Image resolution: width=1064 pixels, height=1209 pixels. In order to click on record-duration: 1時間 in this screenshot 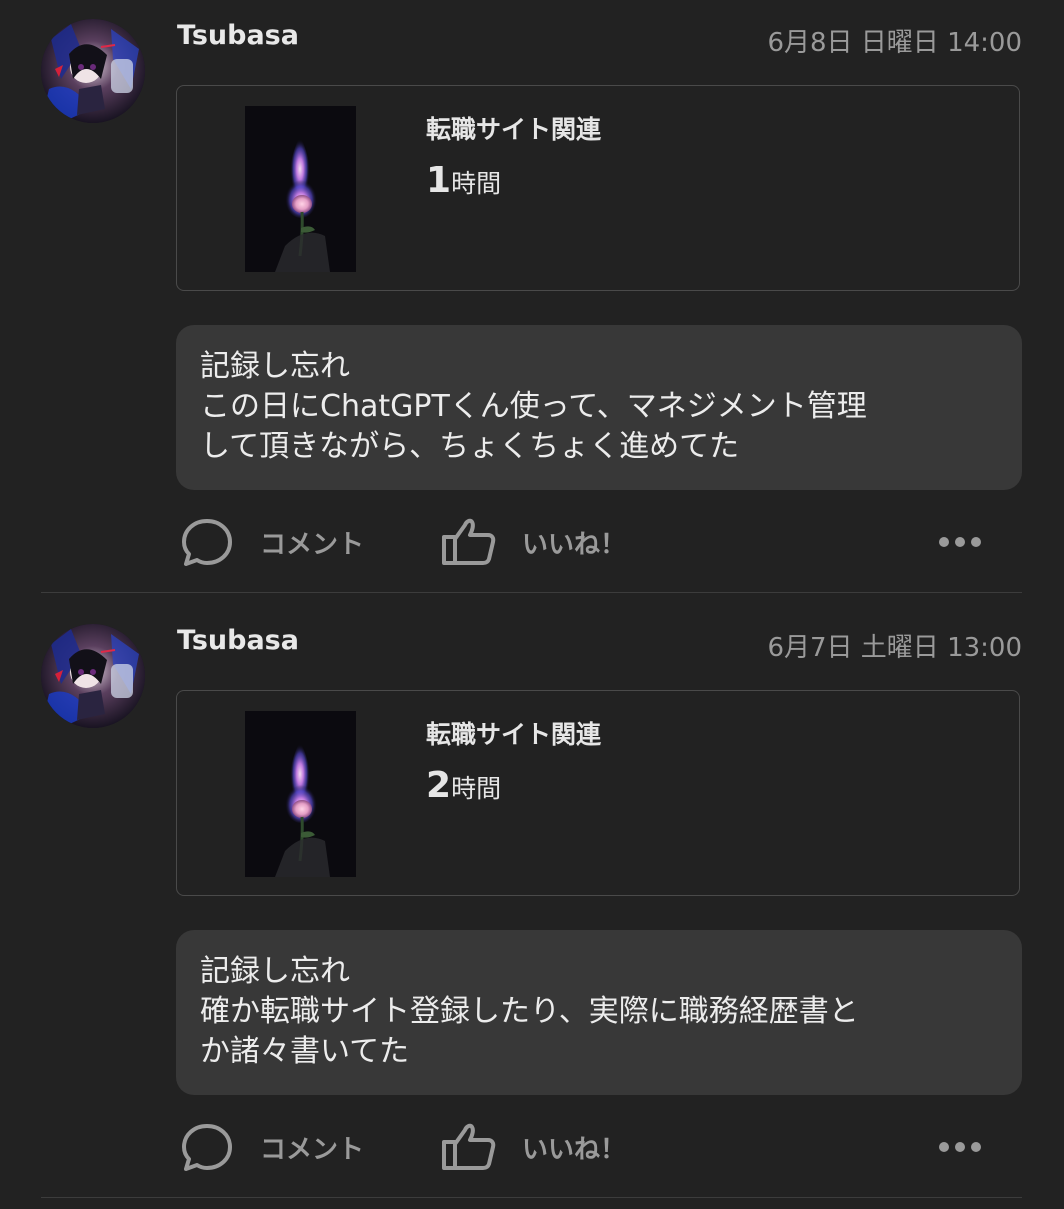, I will do `click(463, 180)`.